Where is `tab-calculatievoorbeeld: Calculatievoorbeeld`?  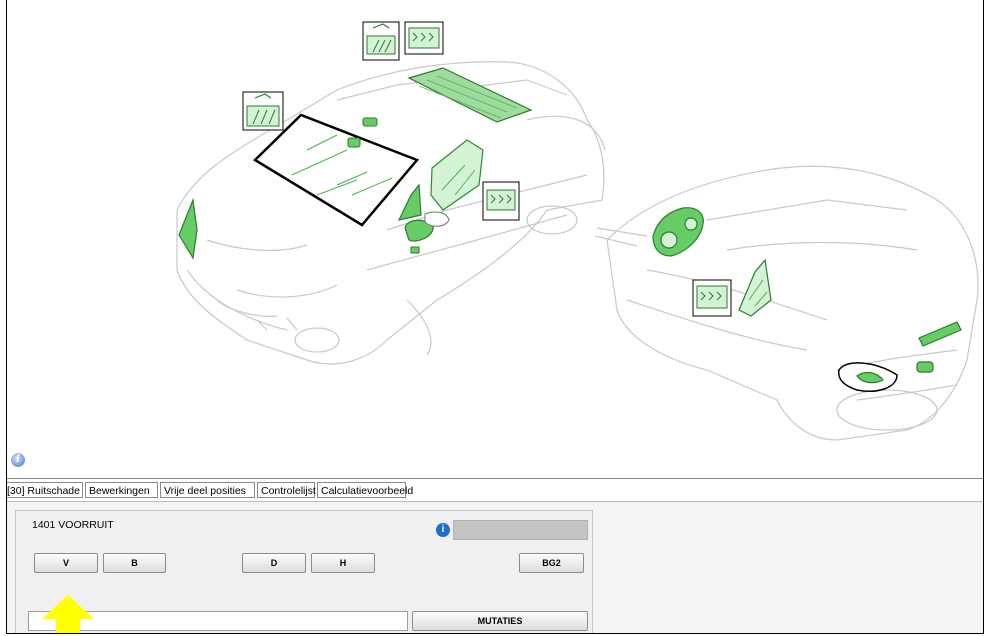 tab-calculatievoorbeeld: Calculatievoorbeeld is located at coordinates (365, 490).